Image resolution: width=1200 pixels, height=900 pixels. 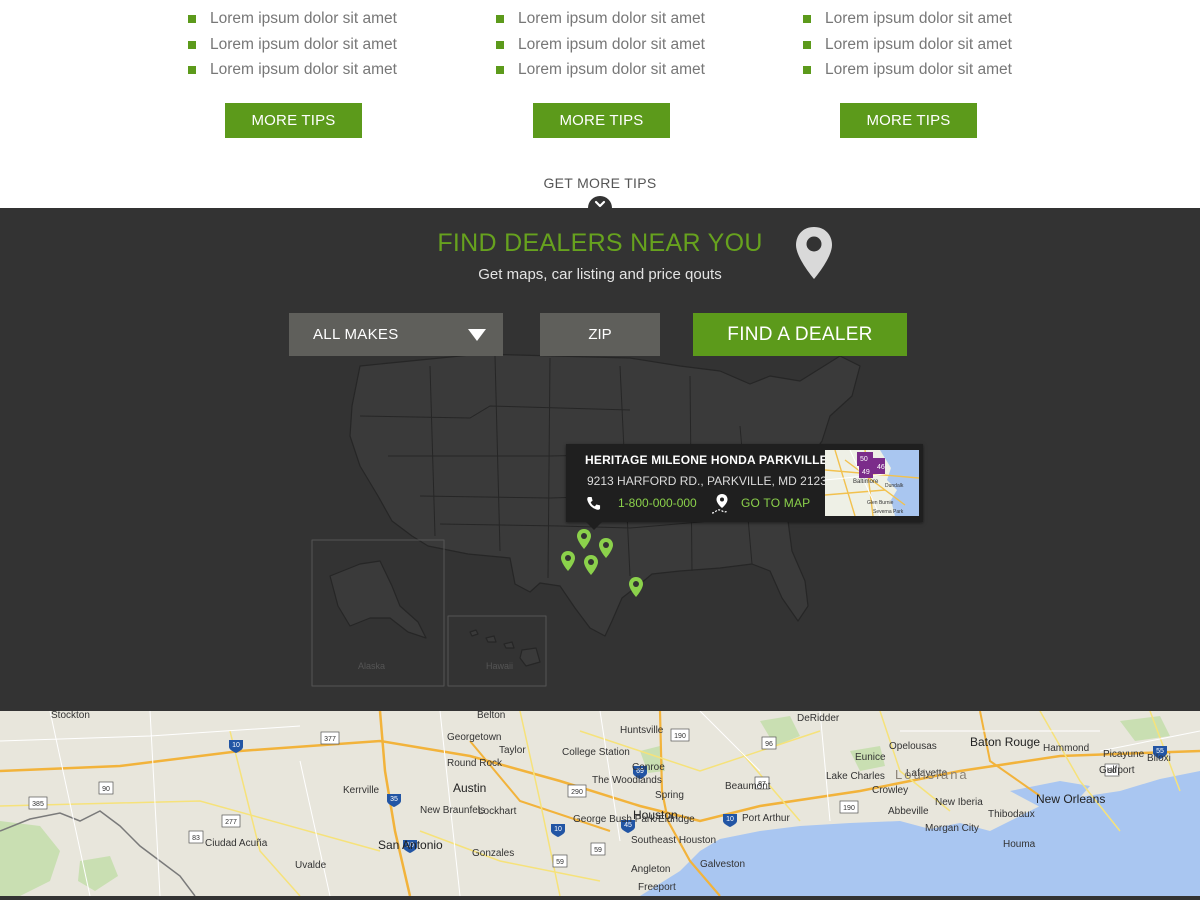 What do you see at coordinates (932, 774) in the screenshot?
I see `state-label: Louisiana` at bounding box center [932, 774].